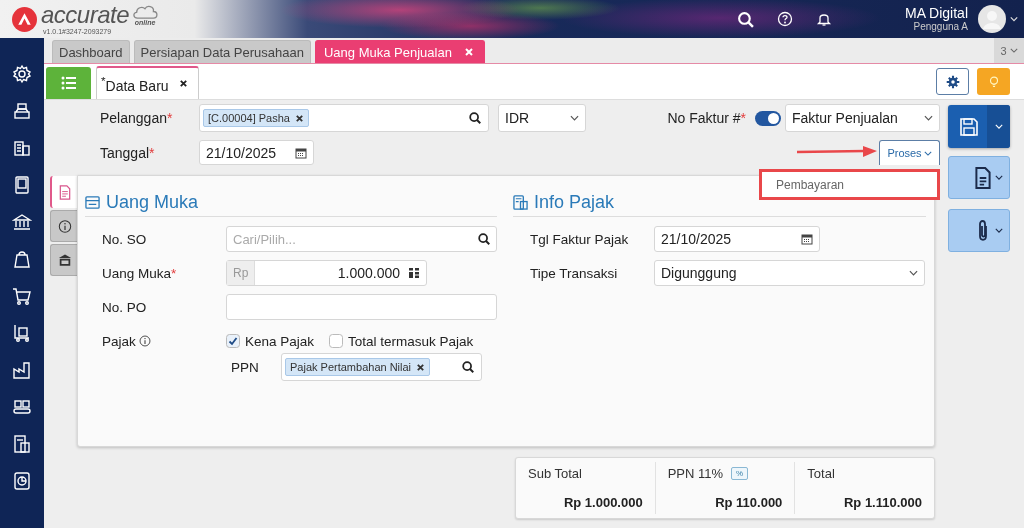 Image resolution: width=1024 pixels, height=528 pixels. I want to click on field-label: No. PO, so click(125, 307).